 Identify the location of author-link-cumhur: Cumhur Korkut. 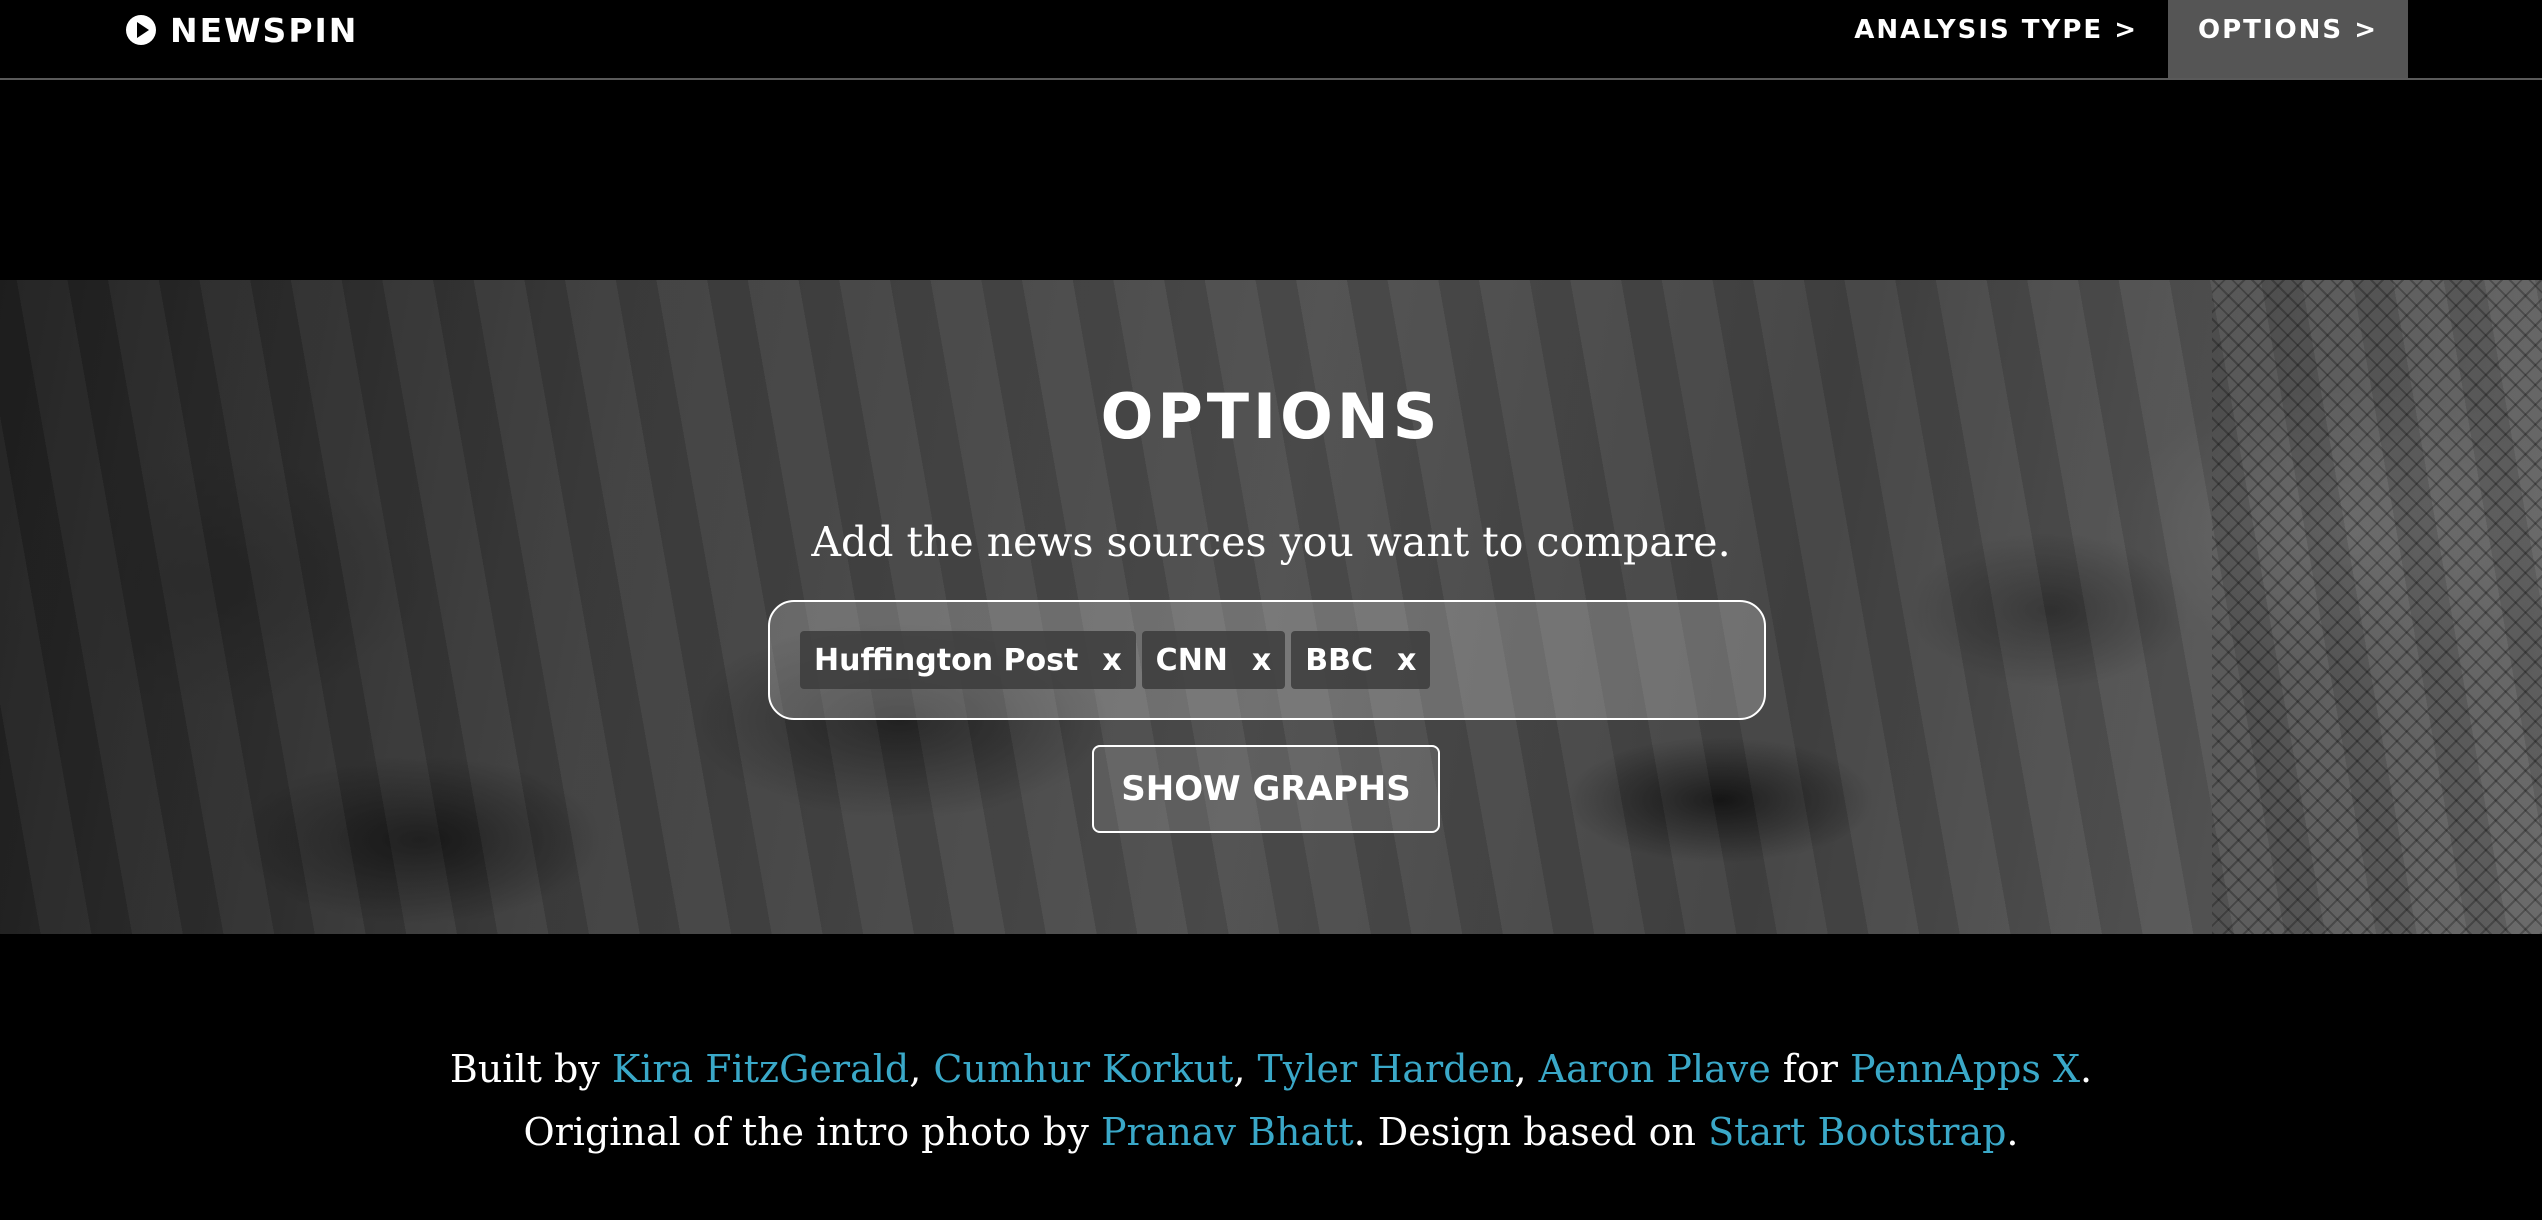
(1083, 1069).